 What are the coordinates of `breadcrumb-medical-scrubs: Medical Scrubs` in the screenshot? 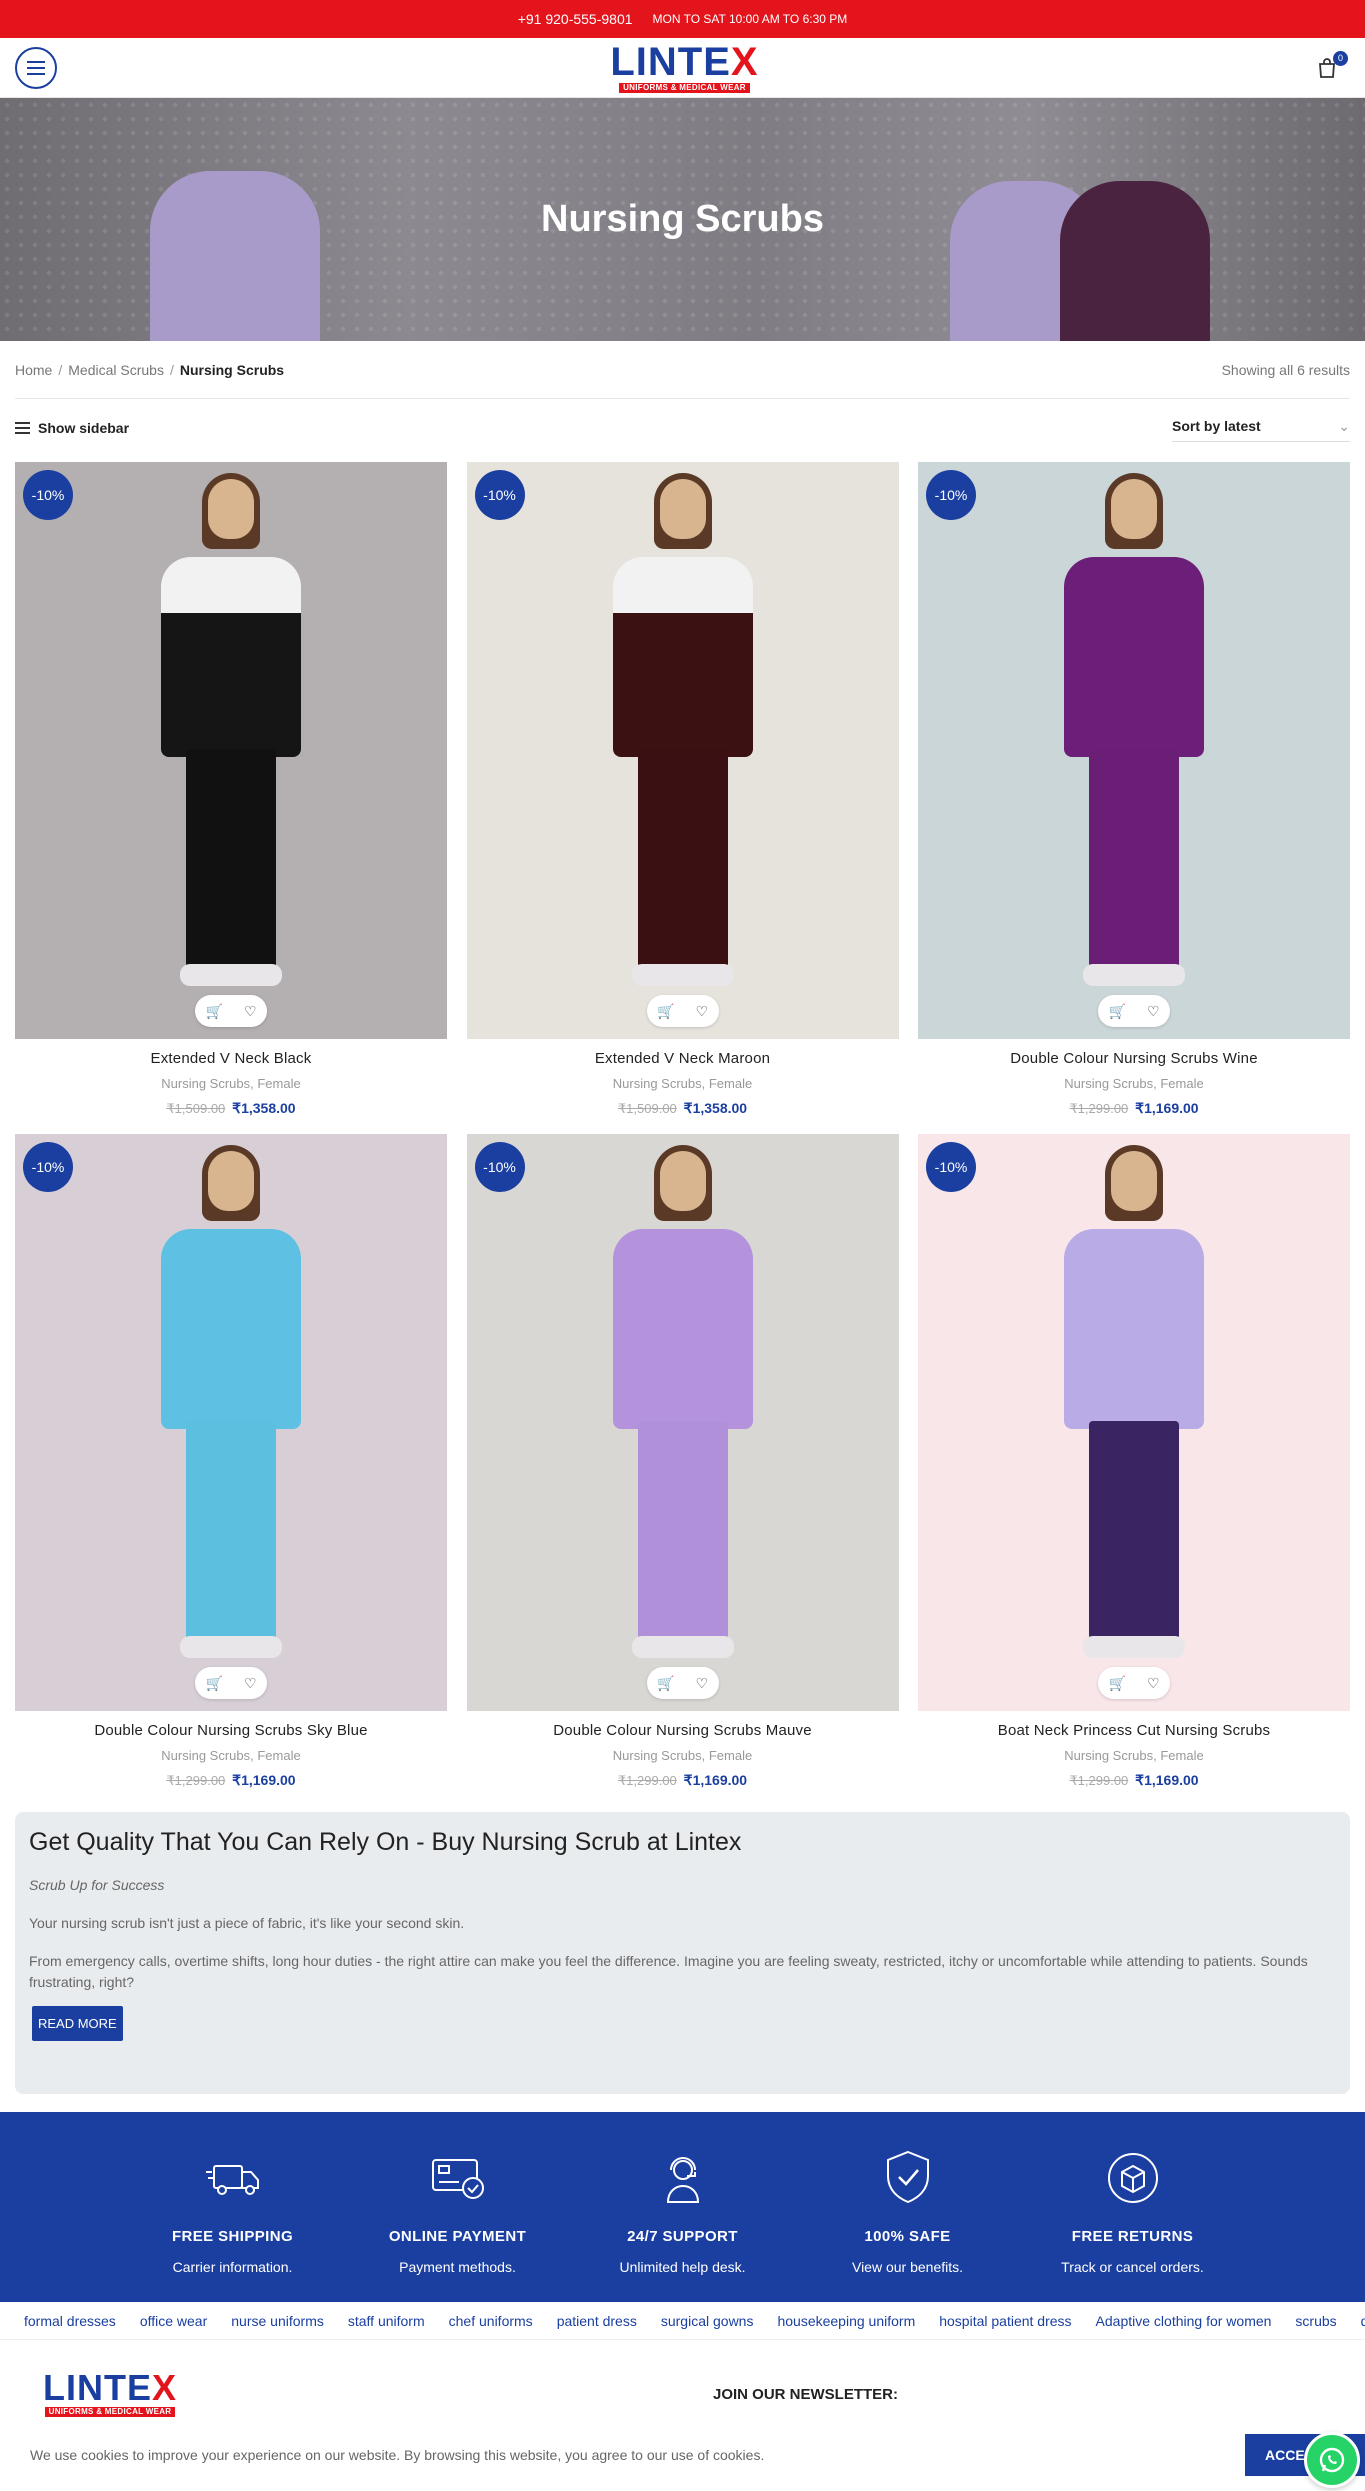 It's located at (116, 370).